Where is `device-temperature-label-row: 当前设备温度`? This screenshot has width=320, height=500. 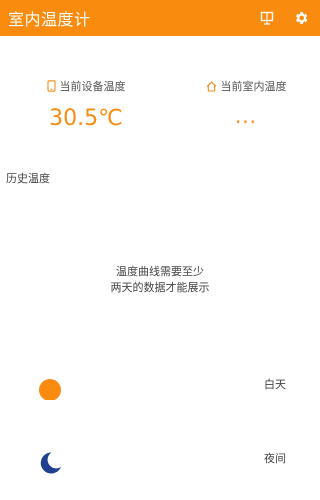
device-temperature-label-row: 当前设备温度 is located at coordinates (86, 86).